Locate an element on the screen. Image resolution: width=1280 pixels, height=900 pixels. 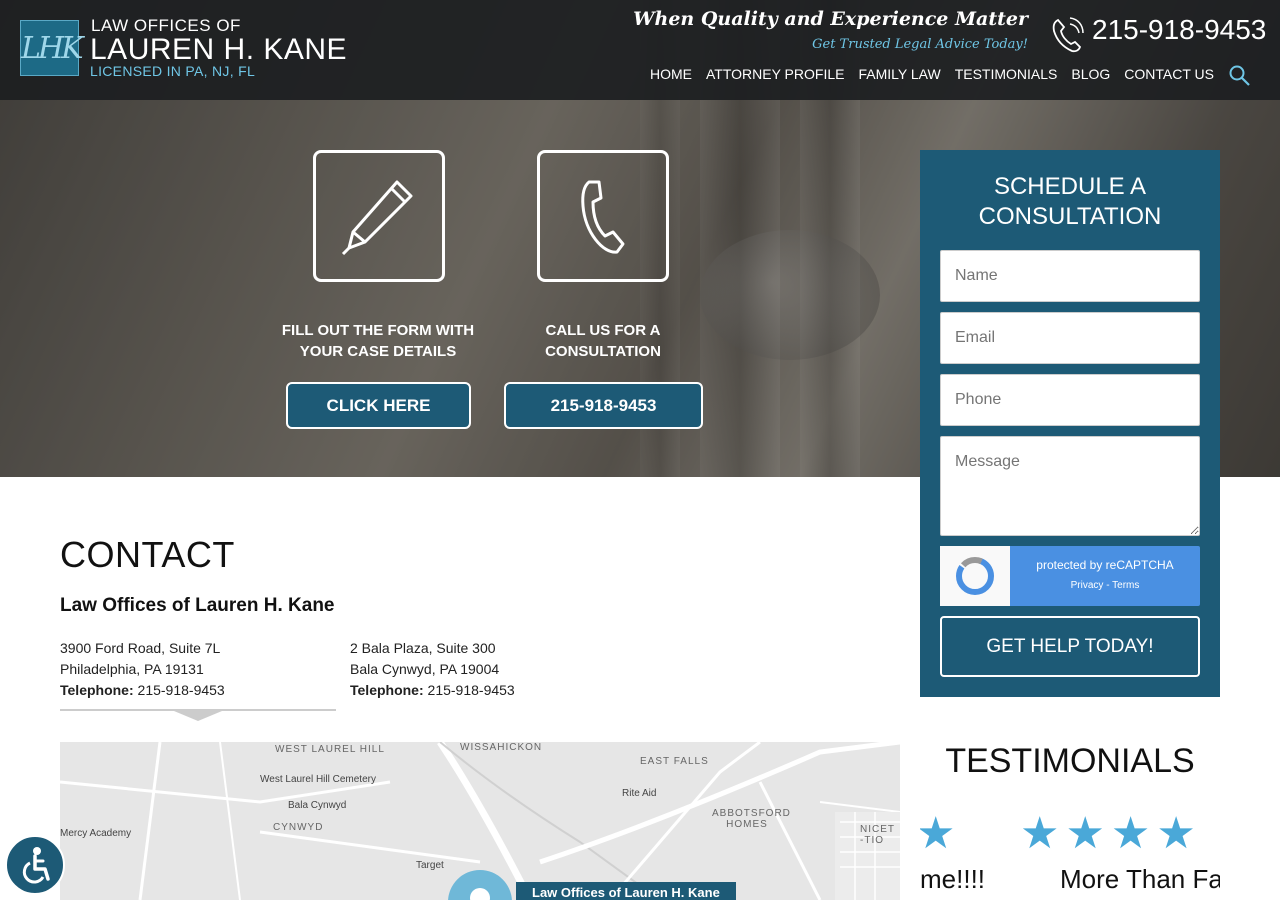
recaptcha-badge: protected by reCAPTCHA Privacy - Terms is located at coordinates (1070, 576).